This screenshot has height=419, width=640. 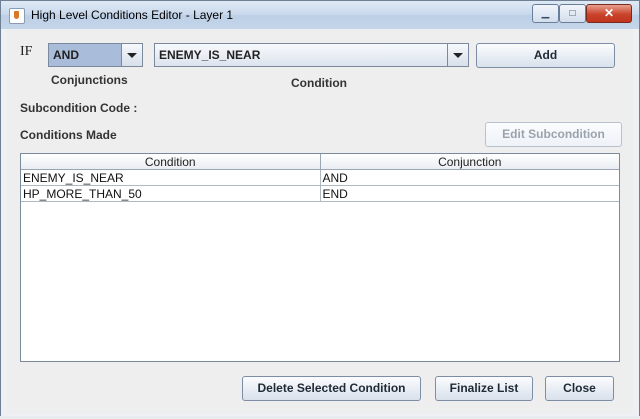 I want to click on conjunction-selected: AND, so click(x=86, y=55).